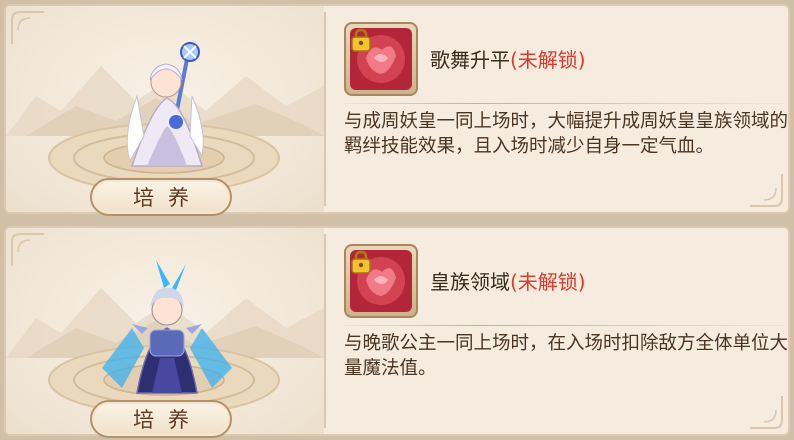  I want to click on skill-title: 歌舞升平(未解锁), so click(508, 58).